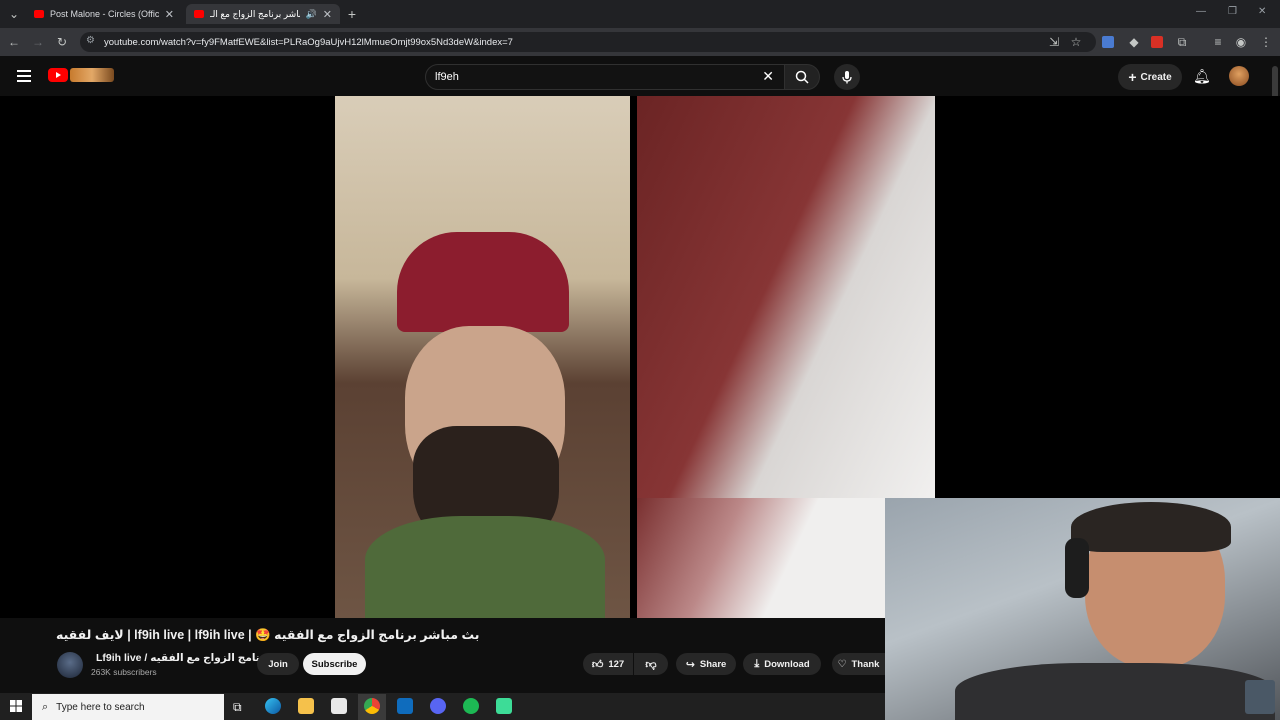 The width and height of the screenshot is (1280, 720). Describe the element at coordinates (438, 706) in the screenshot. I see `discord-app-icon` at that location.